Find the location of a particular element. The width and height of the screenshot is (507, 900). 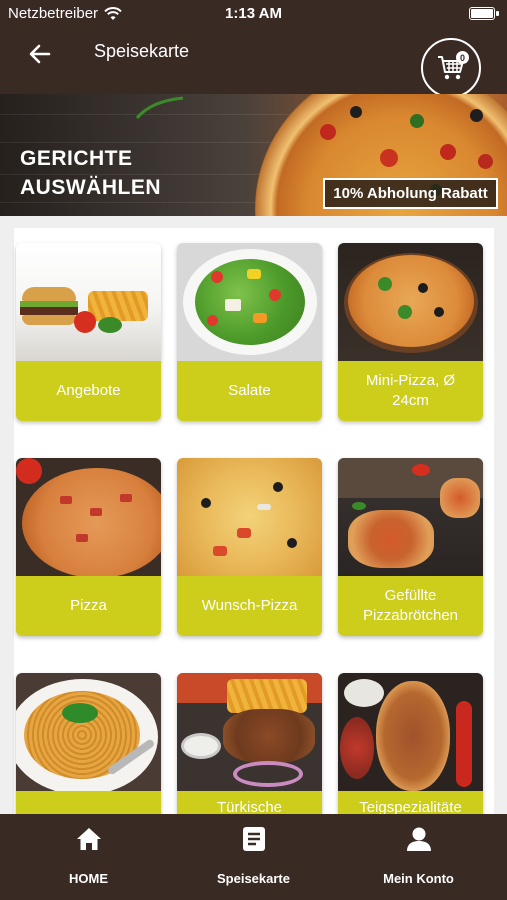

tab-home: HOME is located at coordinates (88, 857).